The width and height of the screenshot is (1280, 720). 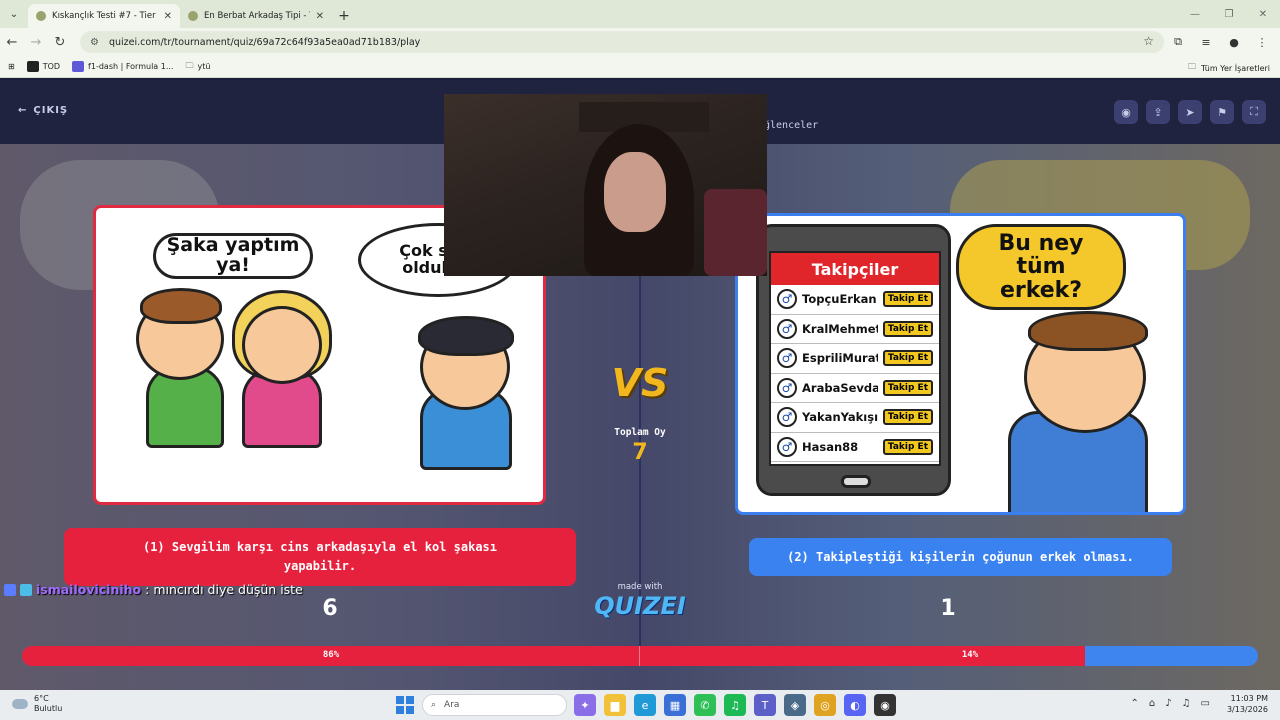 What do you see at coordinates (20, 703) in the screenshot?
I see `cloud-icon` at bounding box center [20, 703].